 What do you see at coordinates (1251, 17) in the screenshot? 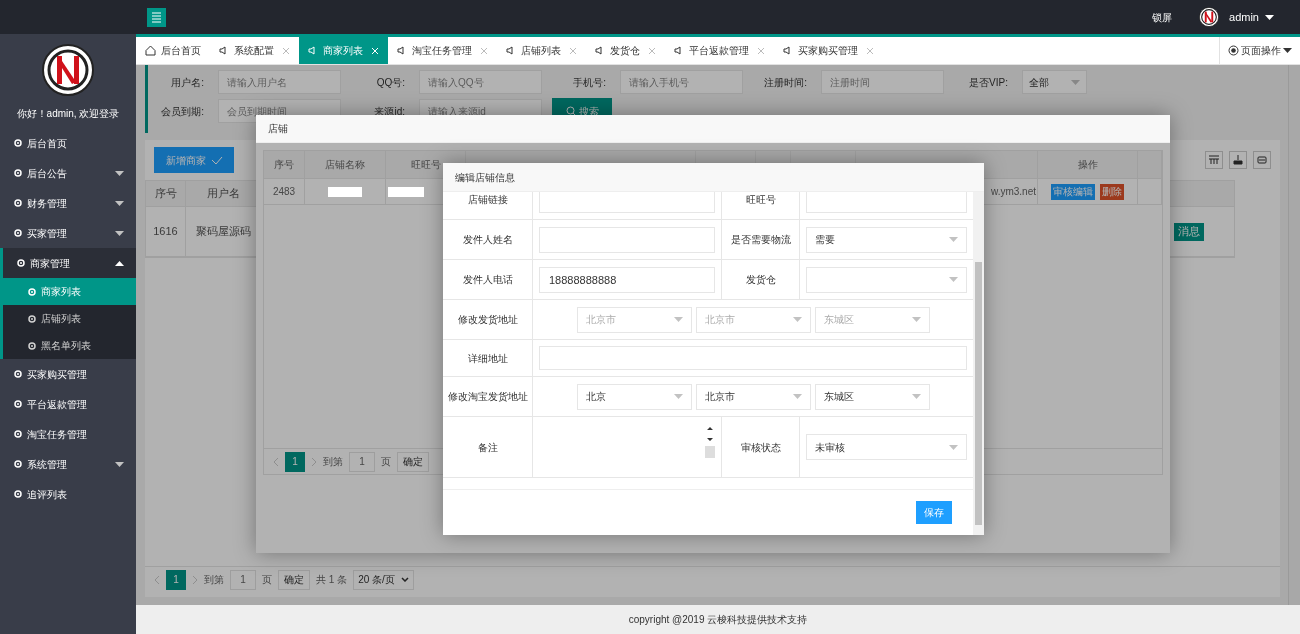
I see `user-menu: admin` at bounding box center [1251, 17].